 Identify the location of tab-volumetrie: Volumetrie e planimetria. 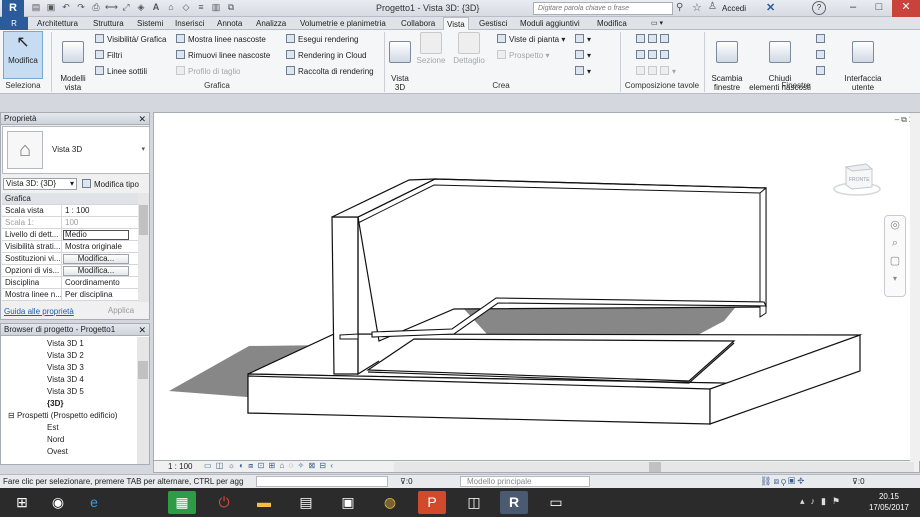
(343, 23).